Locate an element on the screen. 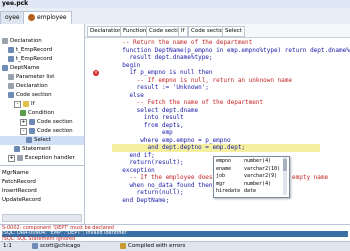 Image resolution: width=350 pixels, height=251 pixels. tree-item: - Code section is located at coordinates (42, 131).